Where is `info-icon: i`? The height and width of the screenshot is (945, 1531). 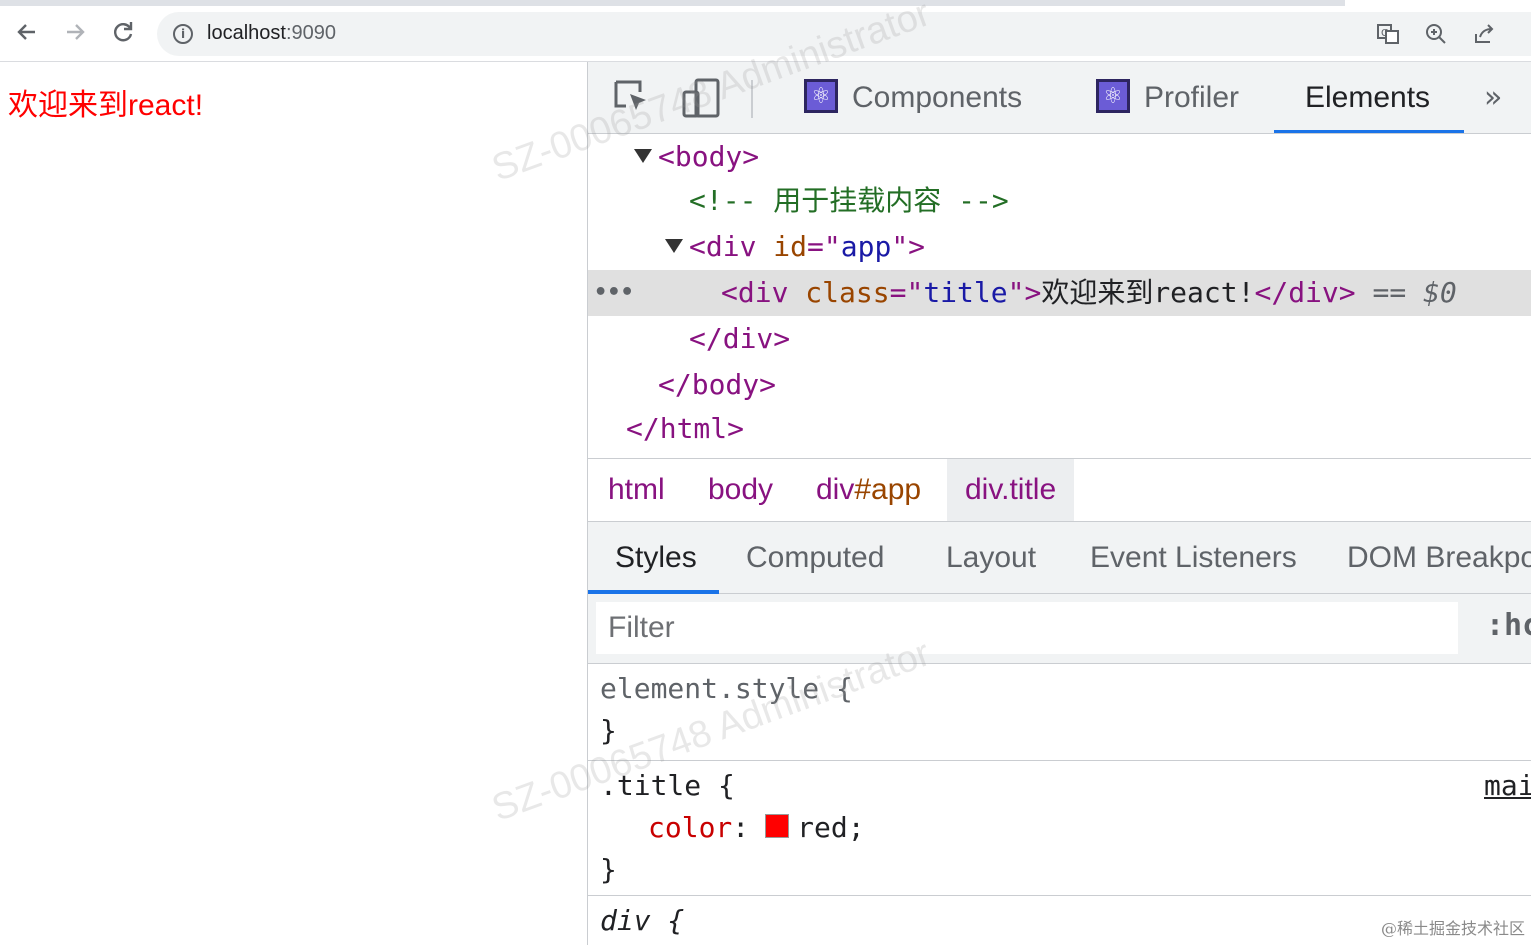
info-icon: i is located at coordinates (183, 34).